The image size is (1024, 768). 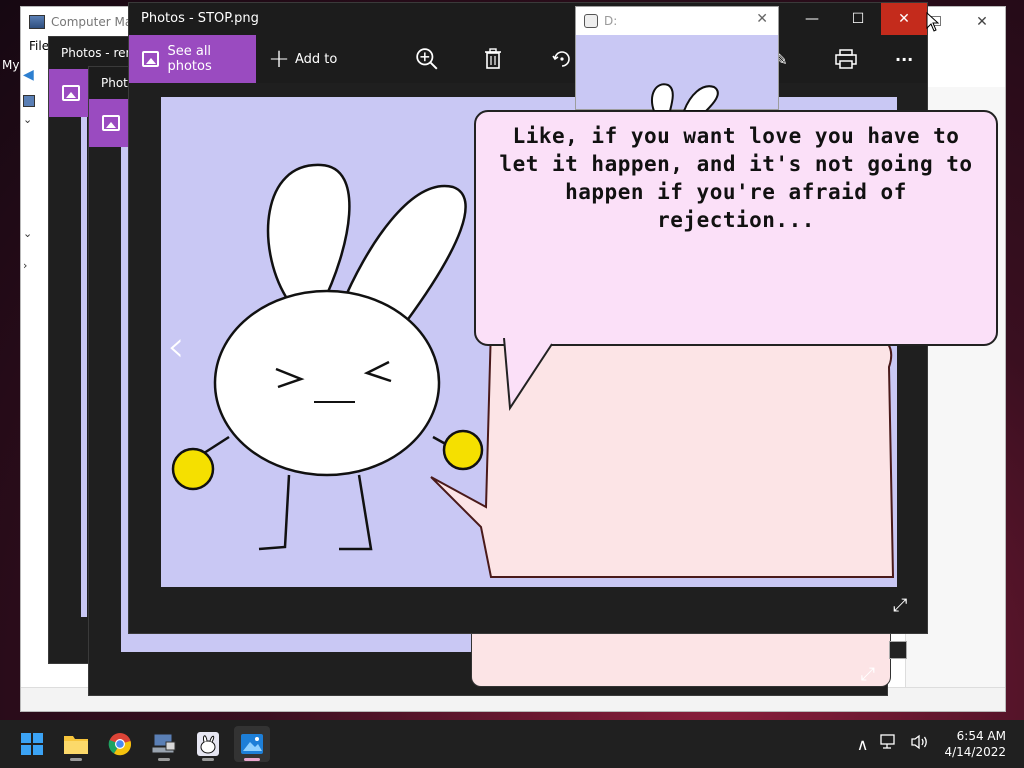 I want to click on photos-icon, so click(x=252, y=744).